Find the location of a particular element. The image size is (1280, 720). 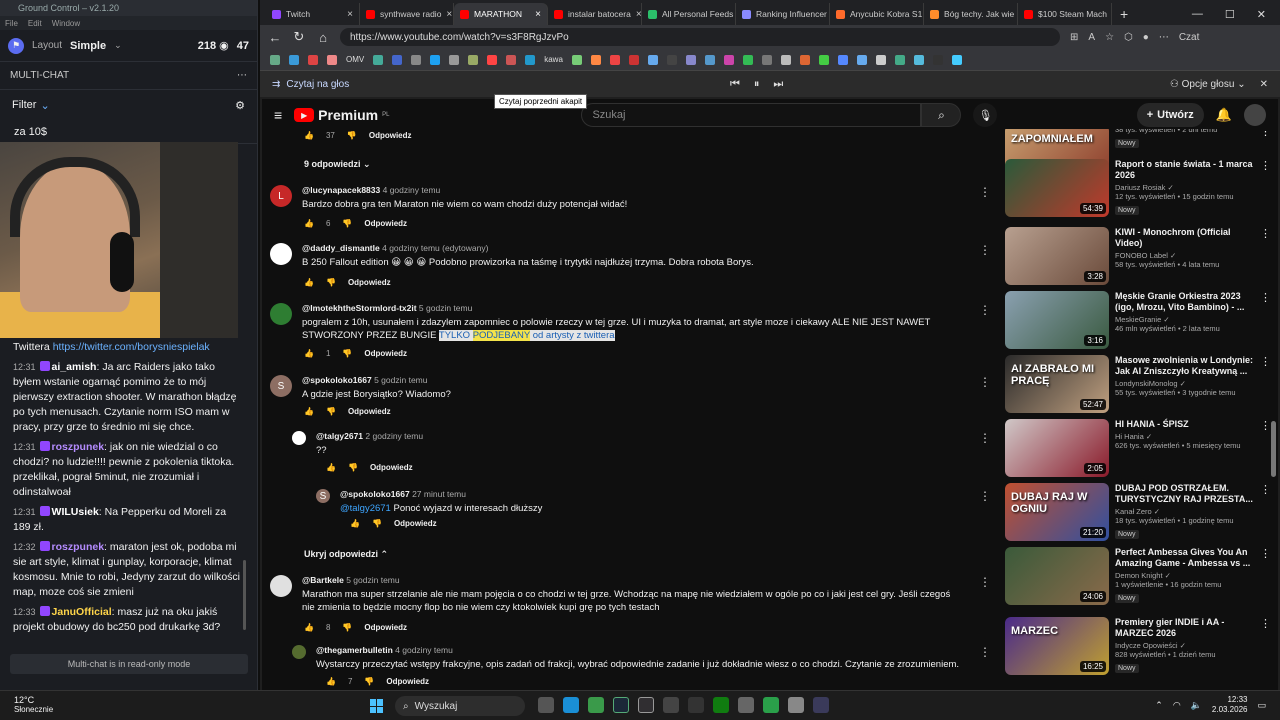

browser-tab: synthwave radio × is located at coordinates (407, 14).